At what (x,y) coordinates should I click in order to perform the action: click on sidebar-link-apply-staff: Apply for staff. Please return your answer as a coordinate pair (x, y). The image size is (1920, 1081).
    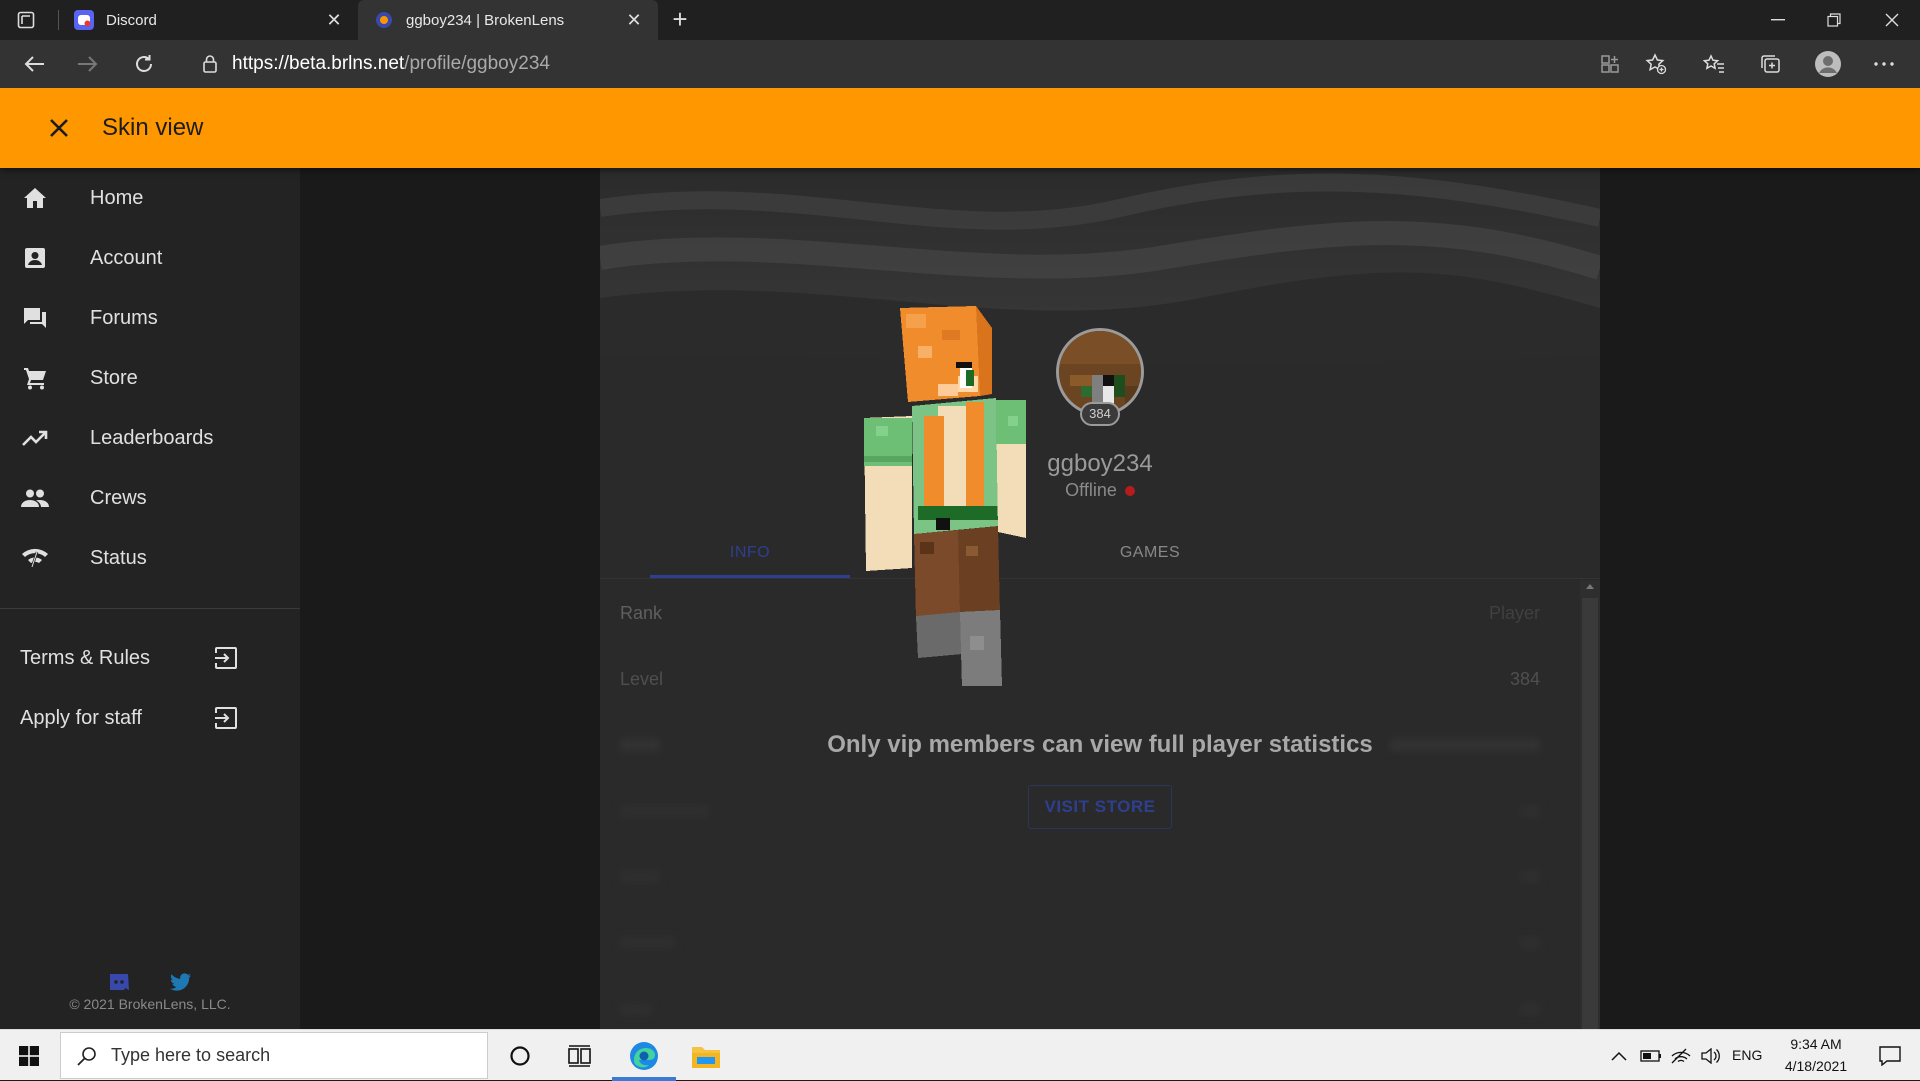
    Looking at the image, I should click on (150, 718).